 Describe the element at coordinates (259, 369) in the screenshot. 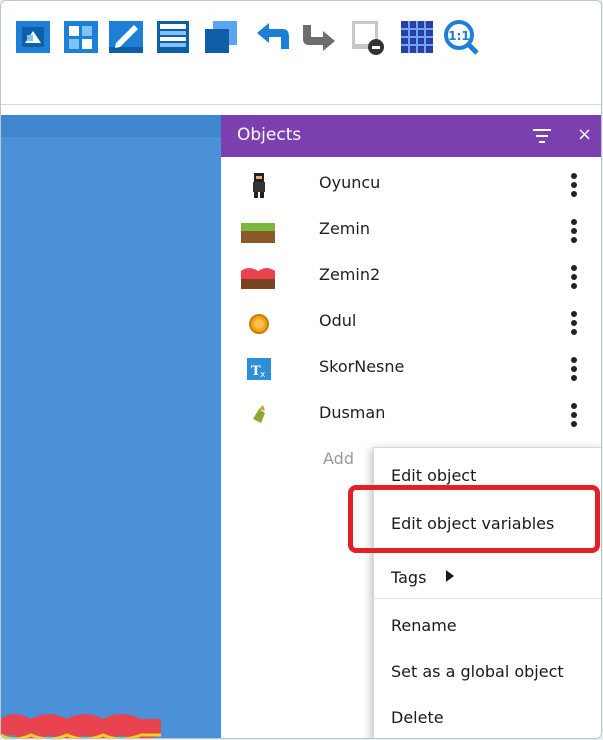

I see `text-object-icon: Tx` at that location.